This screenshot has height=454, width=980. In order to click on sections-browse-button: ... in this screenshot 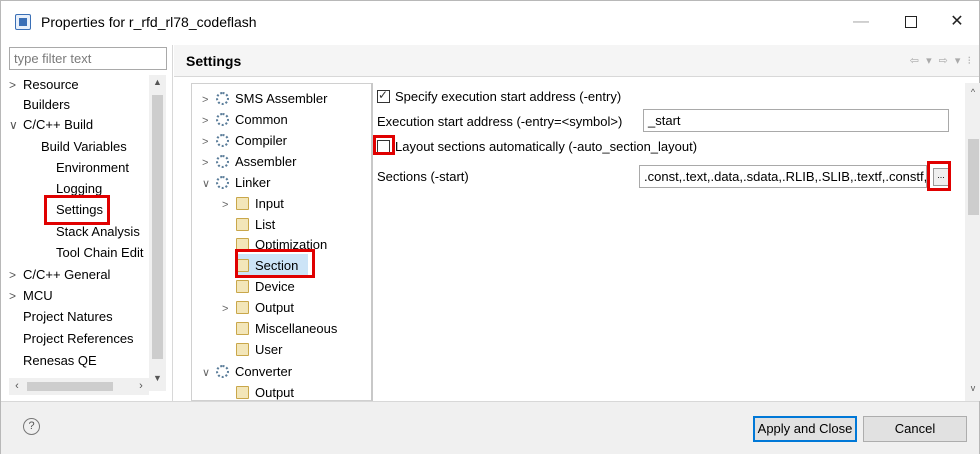, I will do `click(941, 177)`.